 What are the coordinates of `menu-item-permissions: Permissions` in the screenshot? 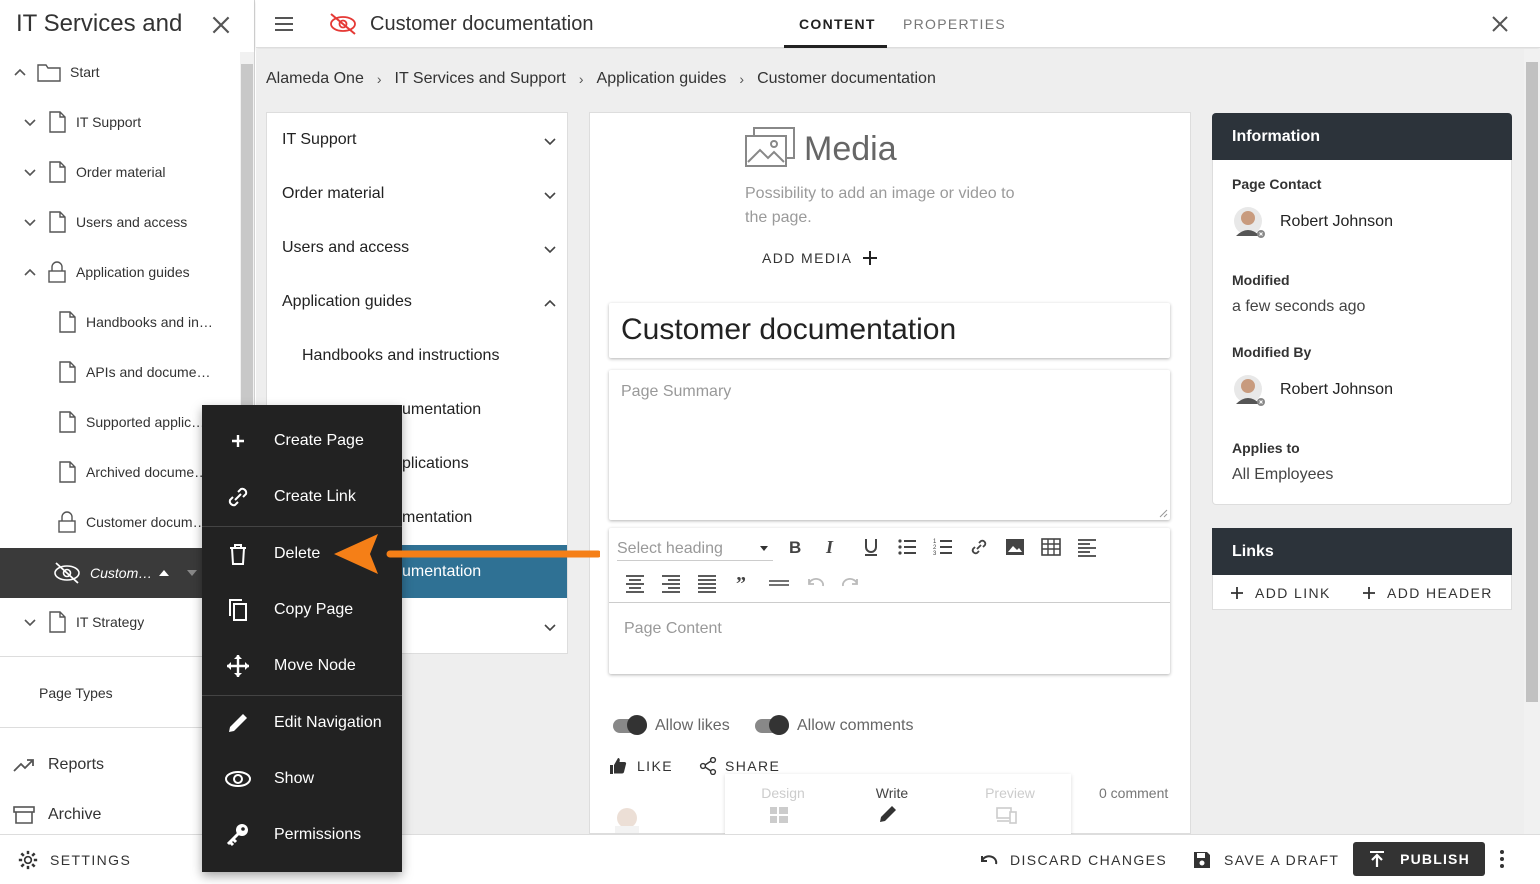 It's located at (302, 835).